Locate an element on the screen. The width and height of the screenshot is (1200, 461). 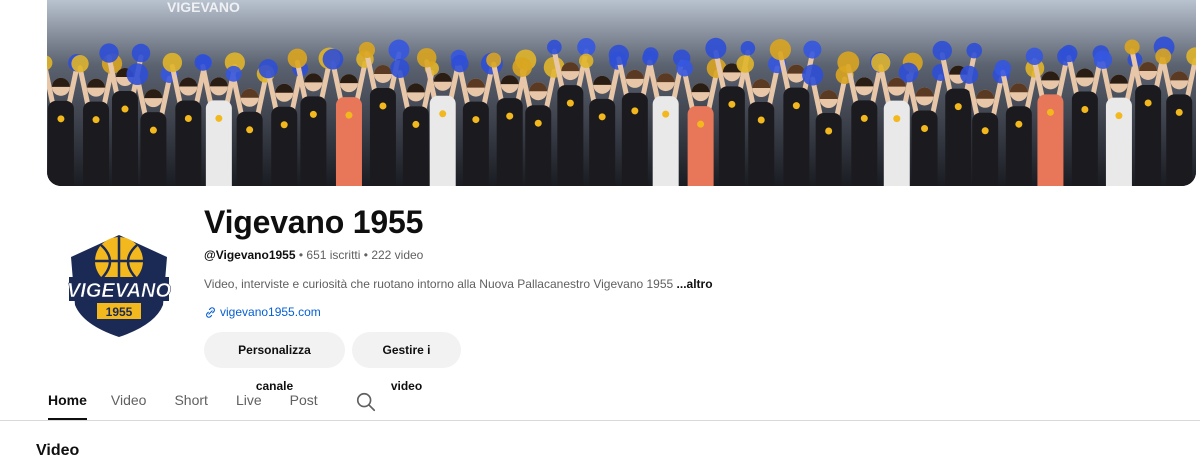
channel-website-link: vigevano1955.com is located at coordinates (262, 312).